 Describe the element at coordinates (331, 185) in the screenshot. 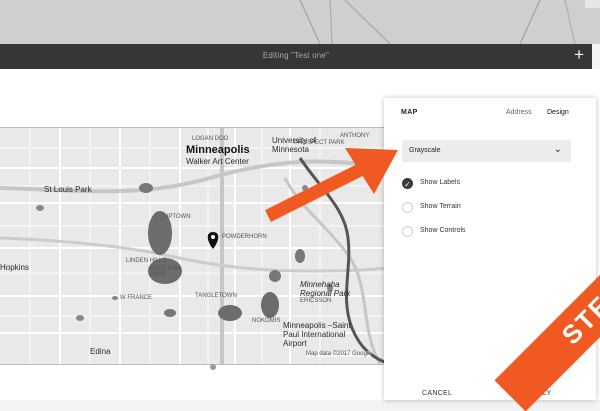

I see `arrow-icon` at that location.